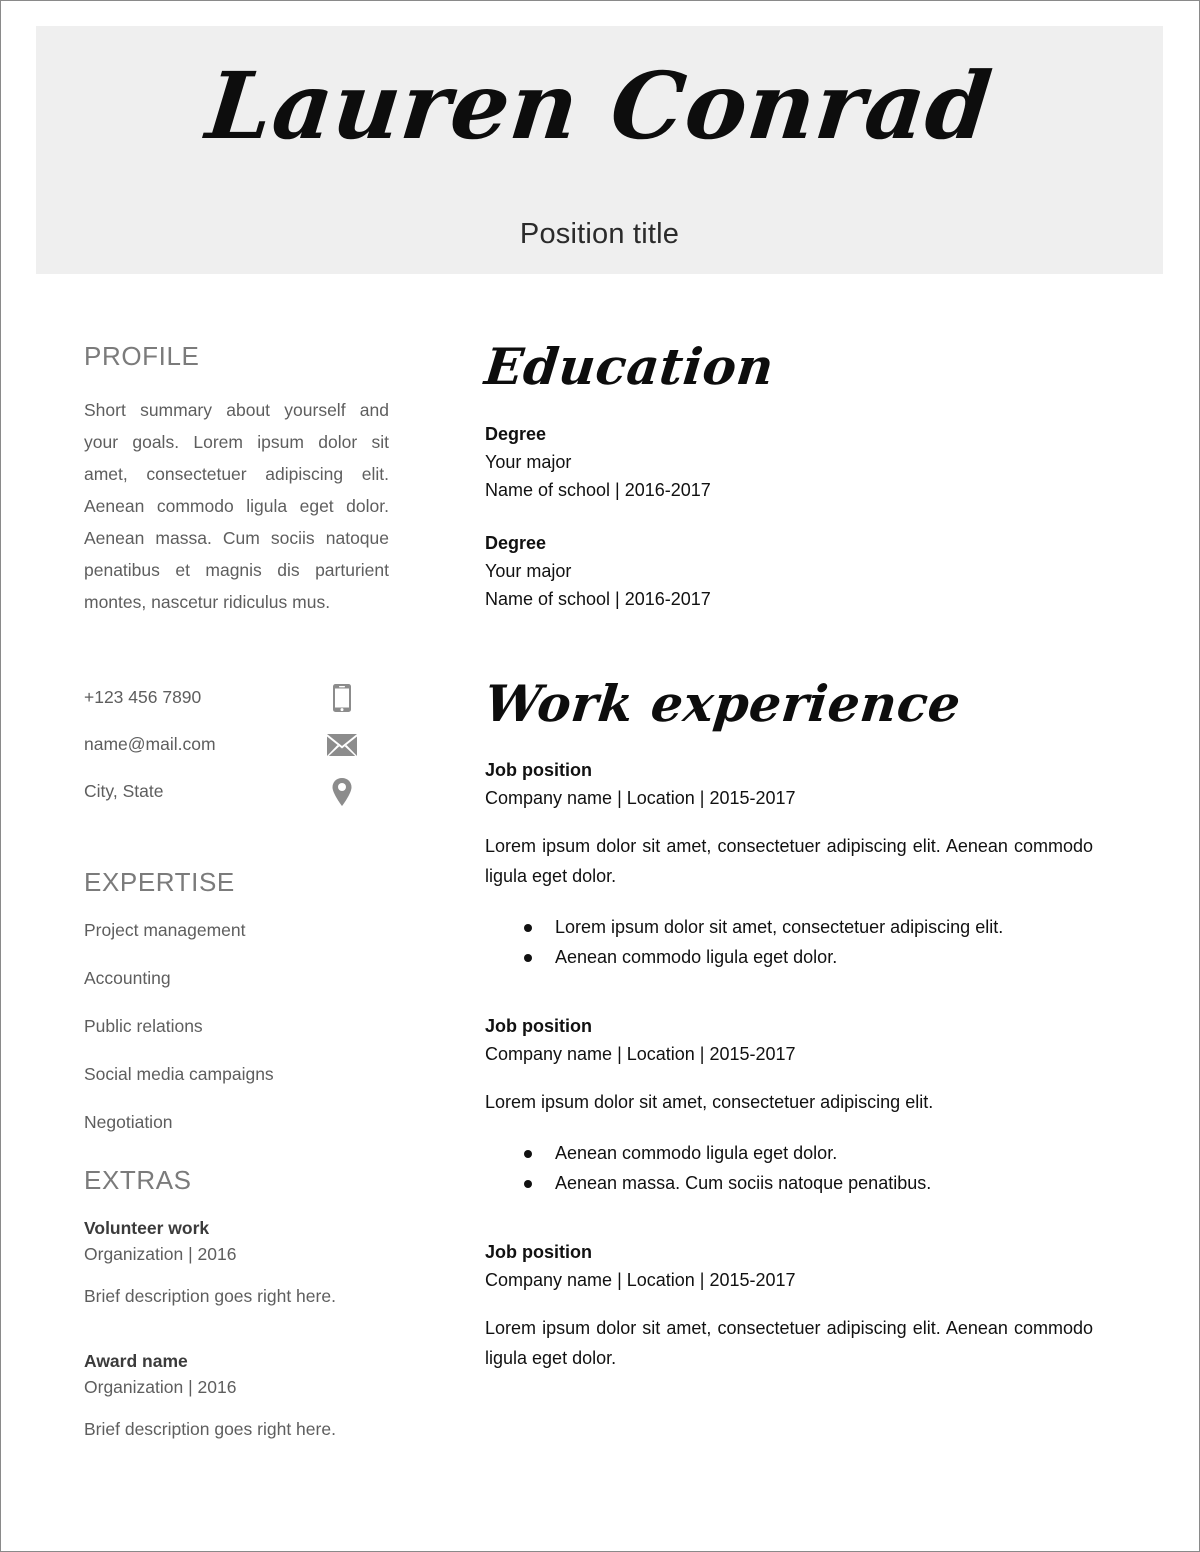  Describe the element at coordinates (128, 1122) in the screenshot. I see `expertise-item: Negotiation` at that location.